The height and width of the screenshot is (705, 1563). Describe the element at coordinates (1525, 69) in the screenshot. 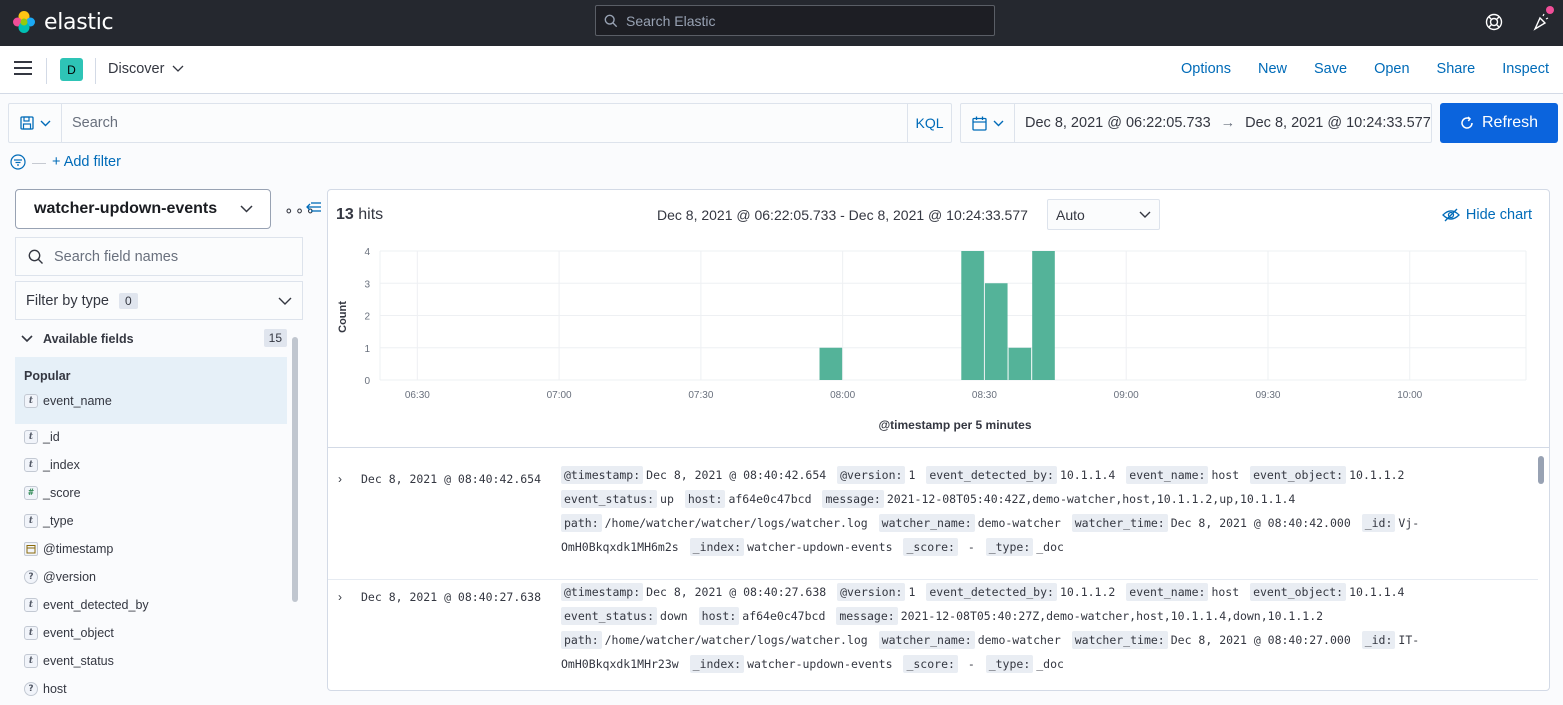

I see `inspect-link: Inspect` at that location.